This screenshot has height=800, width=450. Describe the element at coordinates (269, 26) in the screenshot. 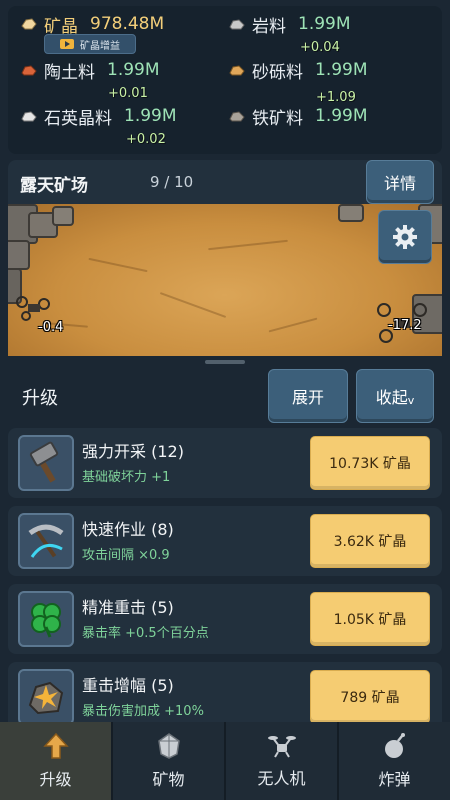

I see `resource-name: 岩料` at that location.